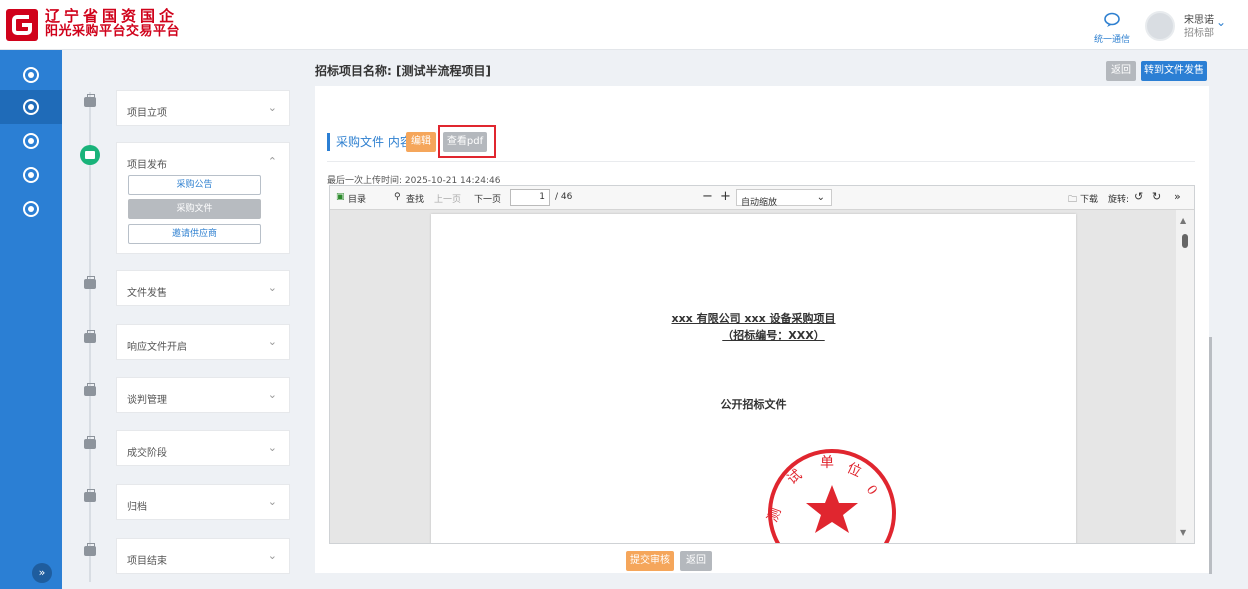 The height and width of the screenshot is (589, 1248). Describe the element at coordinates (1112, 19) in the screenshot. I see `chat-icon` at that location.